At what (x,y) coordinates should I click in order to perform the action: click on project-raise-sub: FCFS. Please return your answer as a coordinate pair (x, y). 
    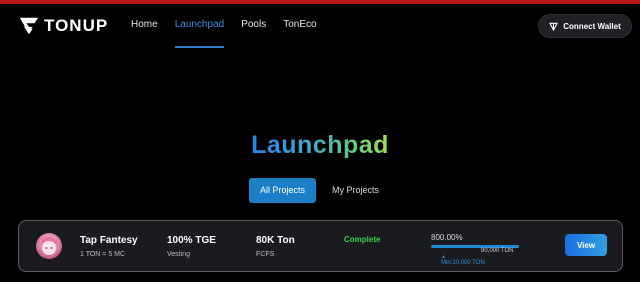
    Looking at the image, I should click on (265, 254).